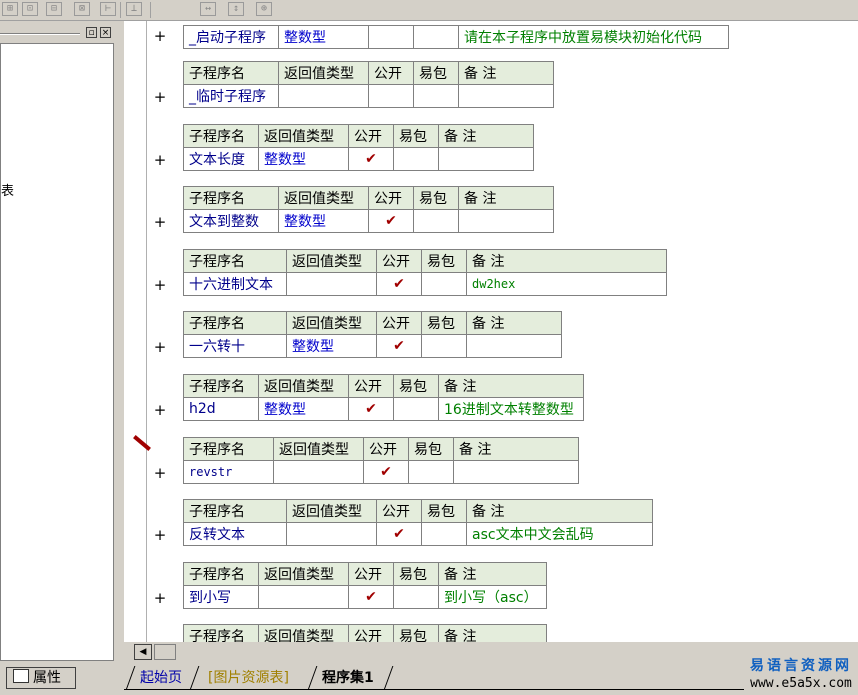  Describe the element at coordinates (7, 189) in the screenshot. I see `tree-item-fragment: 表` at that location.